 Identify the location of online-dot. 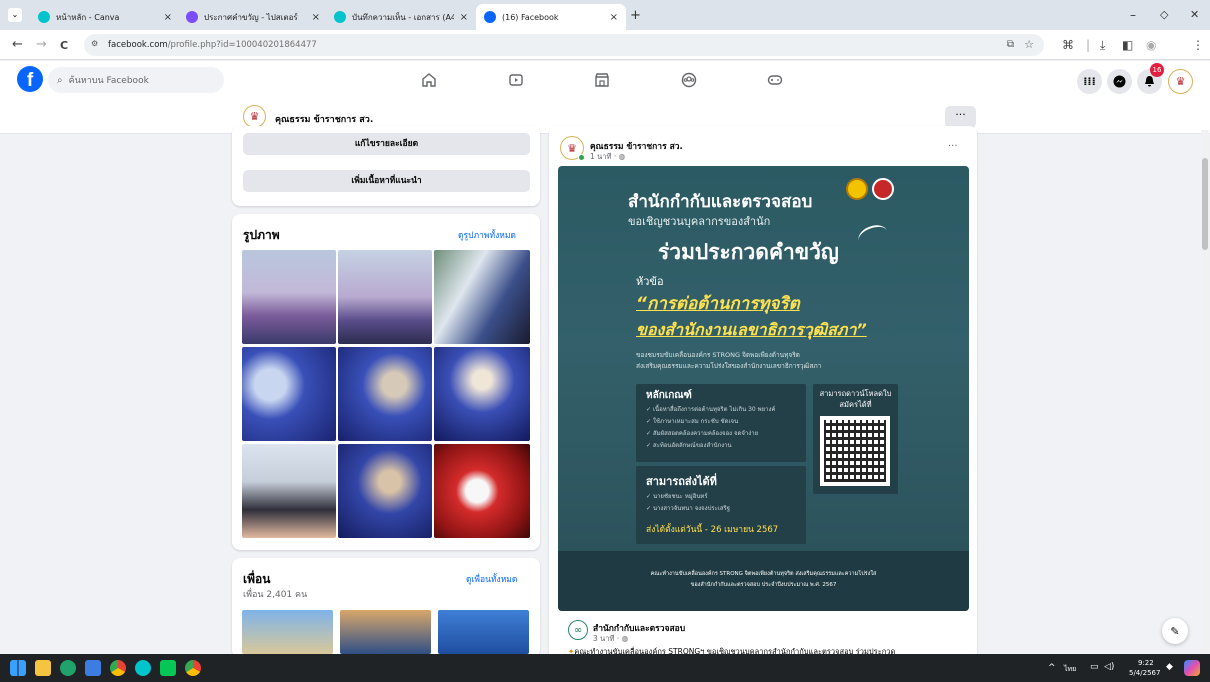
(581, 157).